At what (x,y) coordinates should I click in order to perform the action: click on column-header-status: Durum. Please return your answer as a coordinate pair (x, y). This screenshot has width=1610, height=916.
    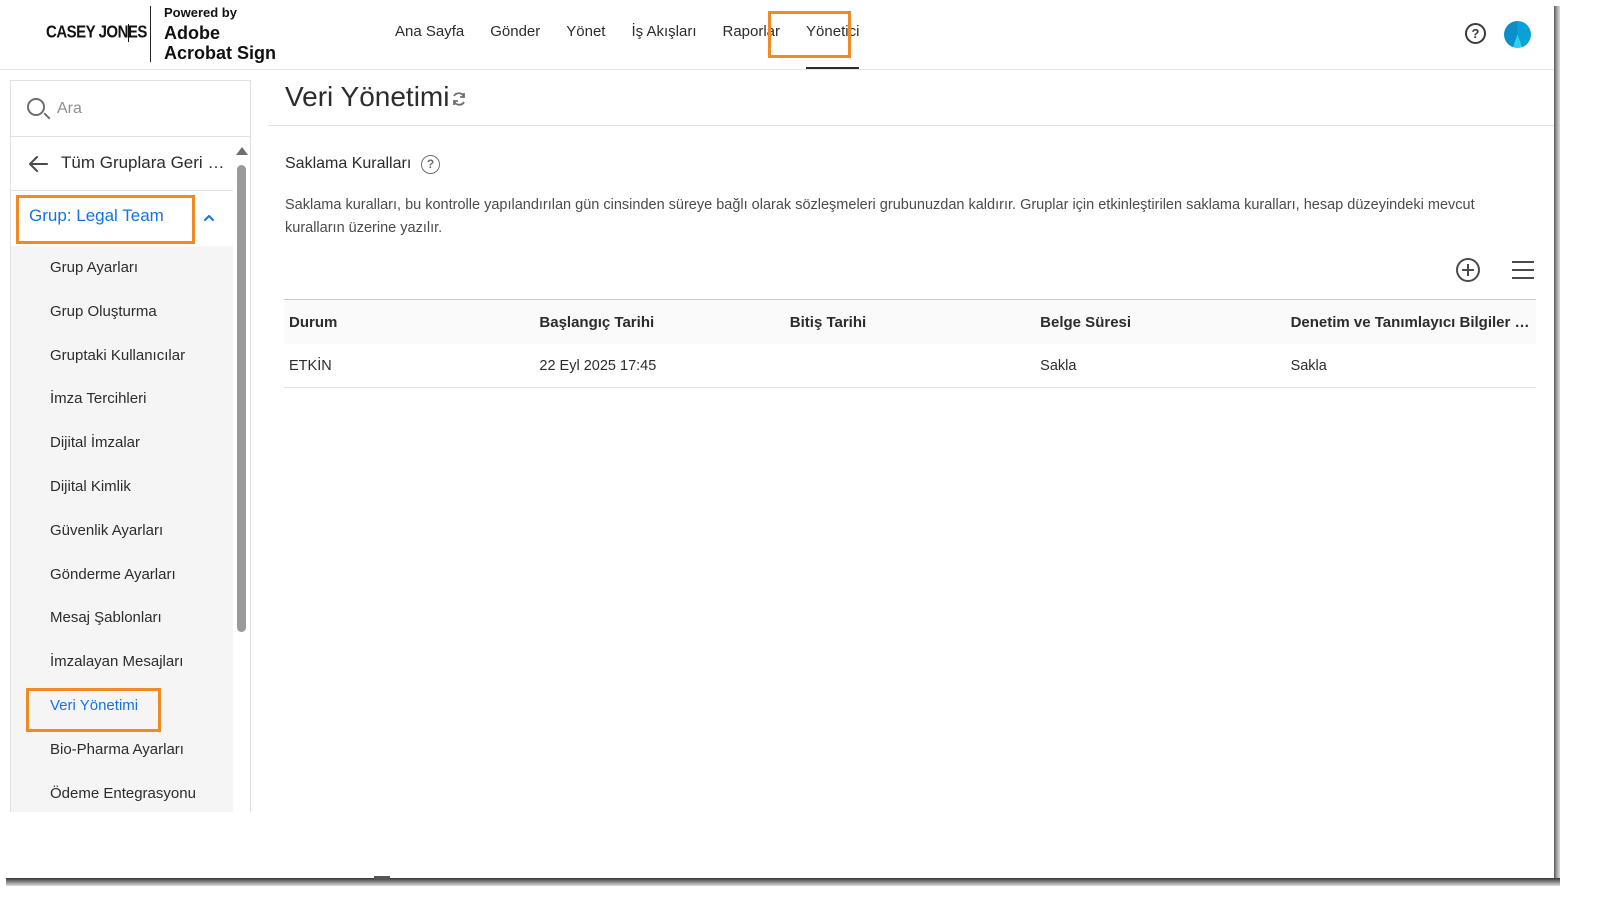
    Looking at the image, I should click on (409, 322).